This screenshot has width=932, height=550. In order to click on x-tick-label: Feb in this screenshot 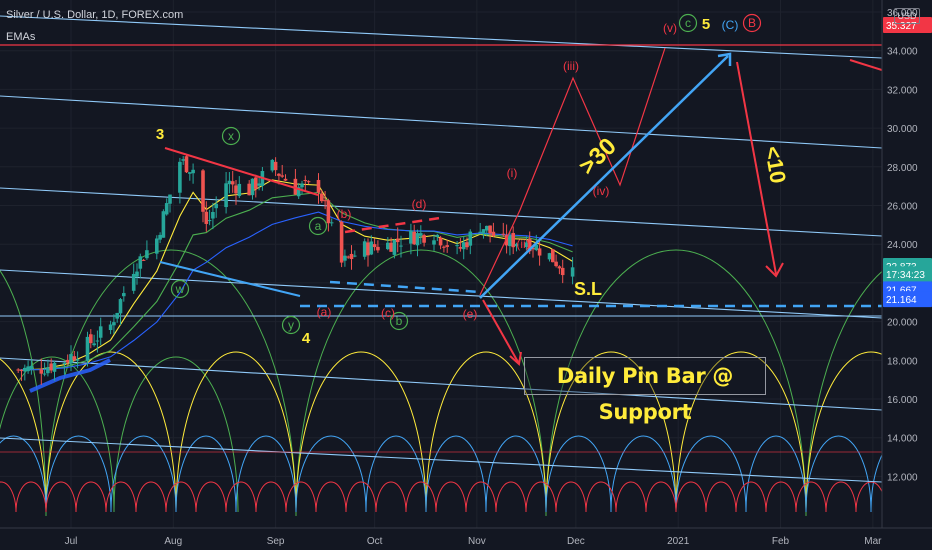, I will do `click(781, 541)`.